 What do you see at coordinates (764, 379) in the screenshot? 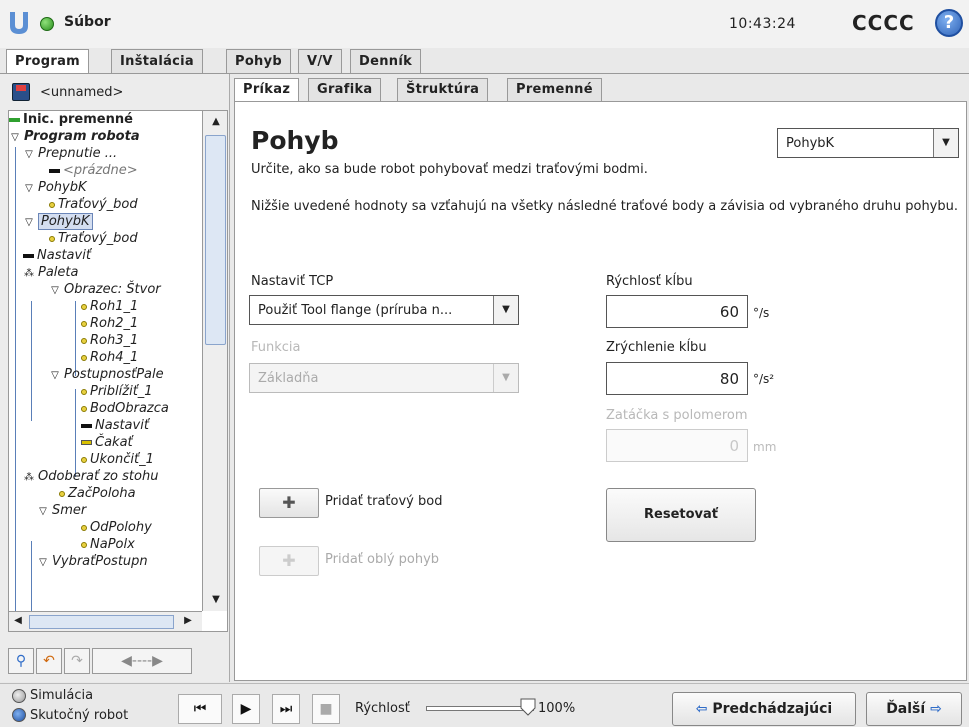
I see `joint-accel-unit: °/s²` at bounding box center [764, 379].